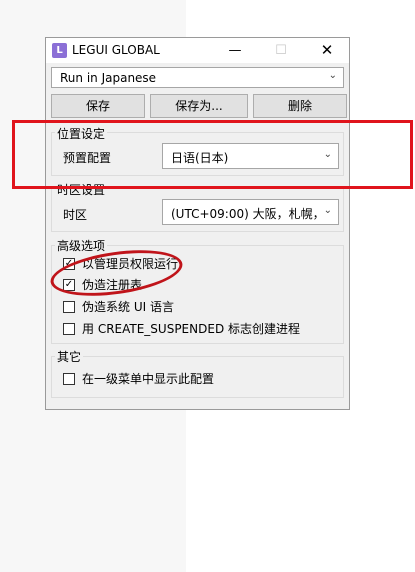 The height and width of the screenshot is (572, 415). Describe the element at coordinates (81, 245) in the screenshot. I see `advanced-group-label: 高级选项` at that location.